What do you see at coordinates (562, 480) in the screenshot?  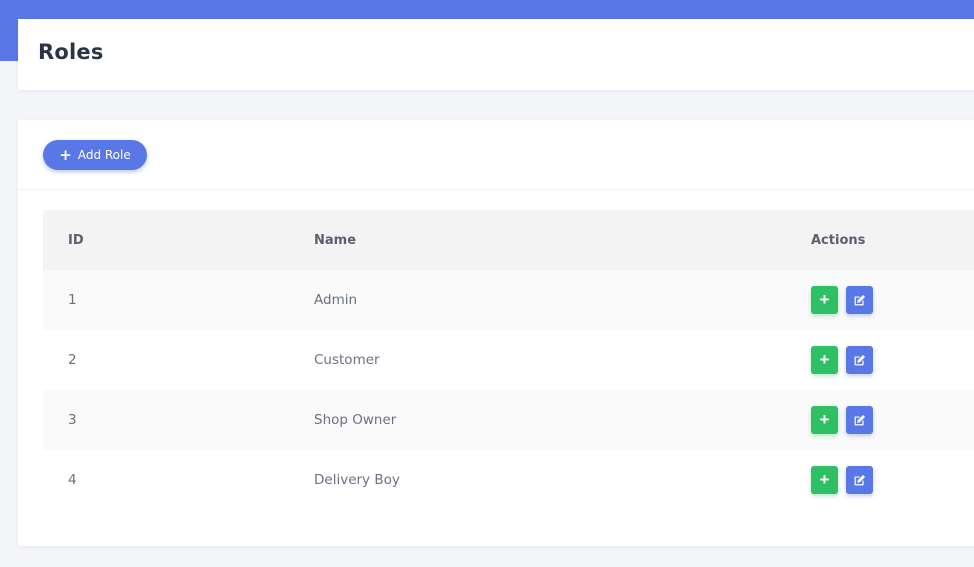 I see `cell-name: Delivery Boy` at bounding box center [562, 480].